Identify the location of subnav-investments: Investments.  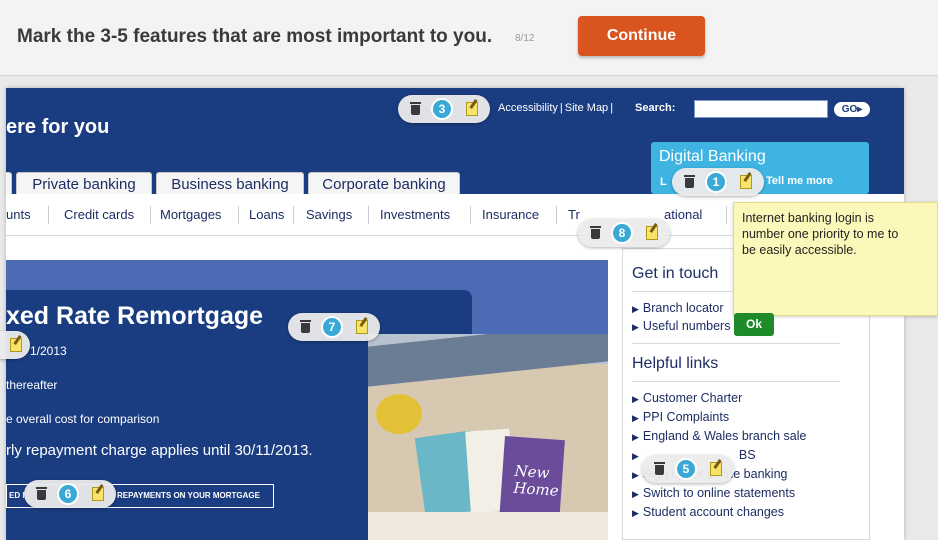
(415, 214).